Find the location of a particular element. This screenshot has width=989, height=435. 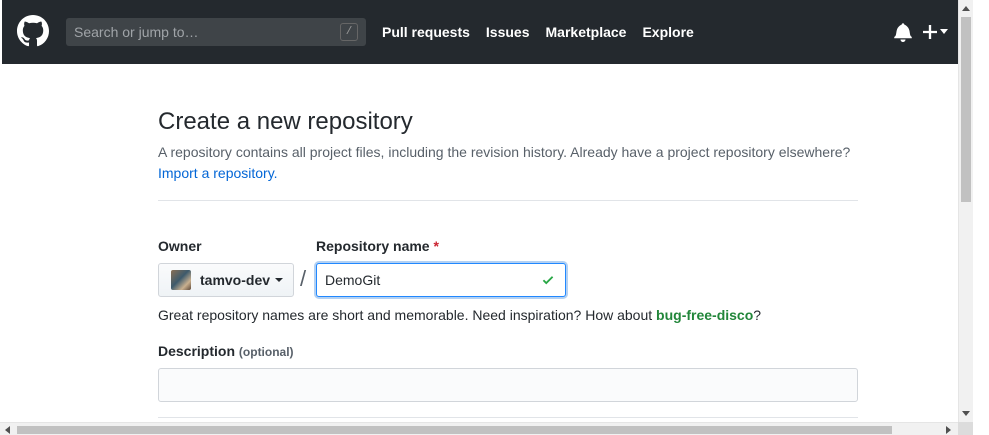

scroll-down-arrow-icon is located at coordinates (966, 413).